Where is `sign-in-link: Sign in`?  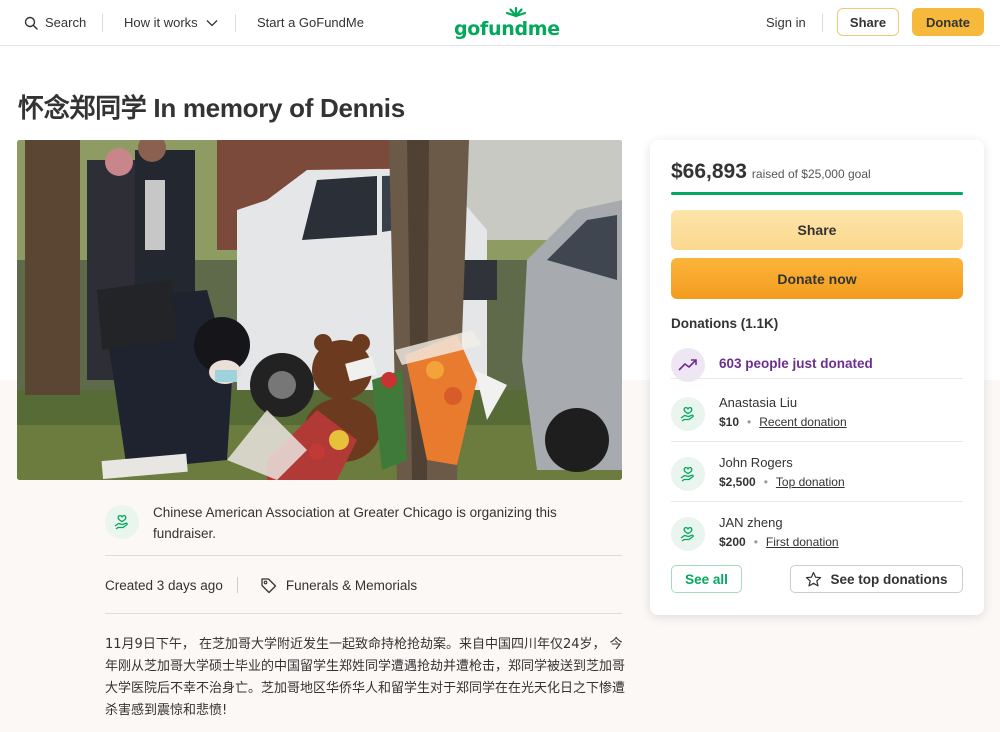 sign-in-link: Sign in is located at coordinates (786, 22).